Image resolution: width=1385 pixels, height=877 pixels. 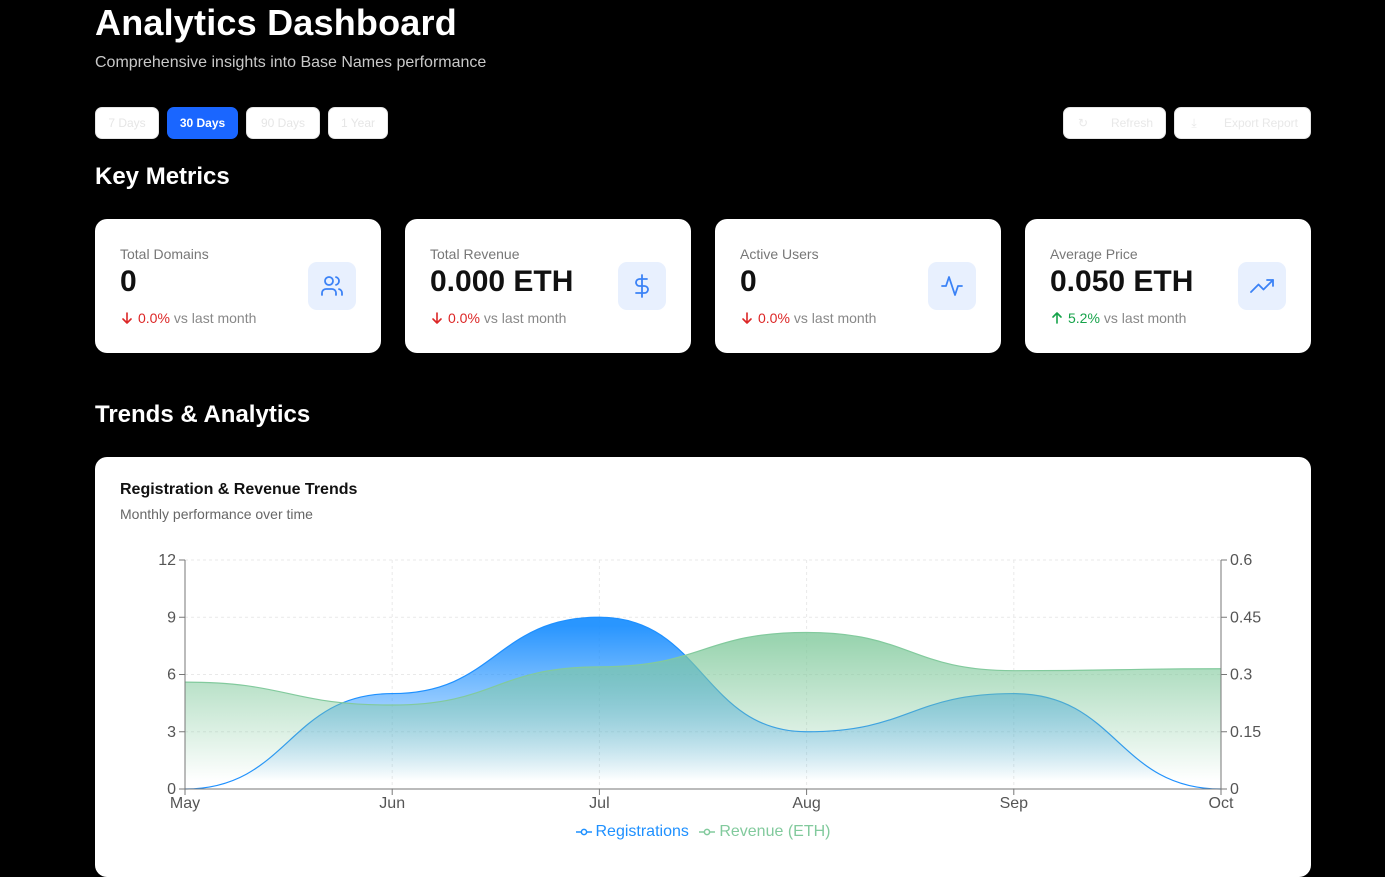 What do you see at coordinates (1057, 318) in the screenshot?
I see `arrow-up-icon` at bounding box center [1057, 318].